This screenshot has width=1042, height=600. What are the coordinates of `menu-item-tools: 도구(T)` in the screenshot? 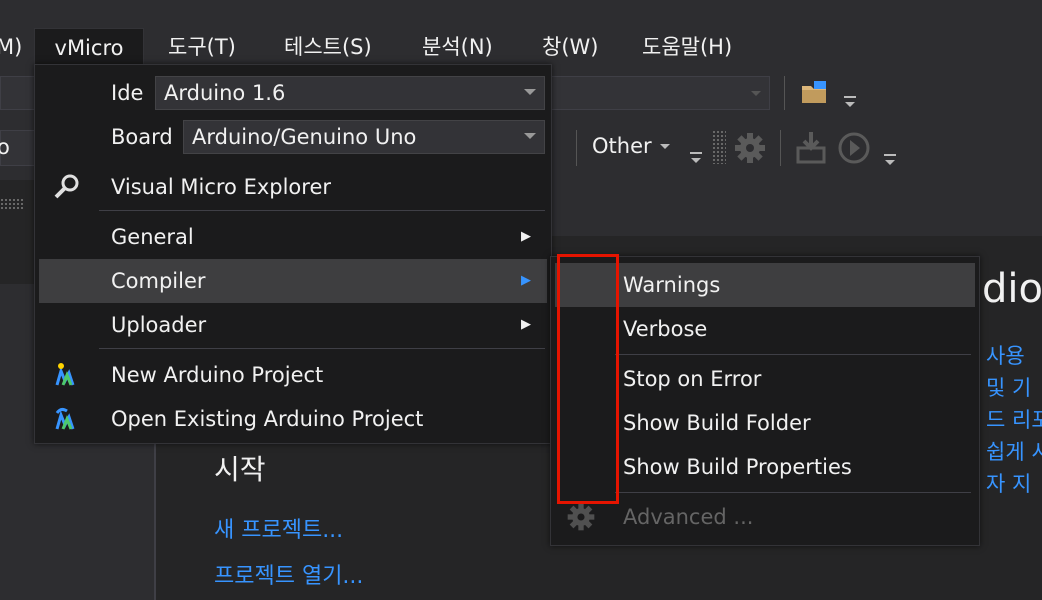 It's located at (202, 47).